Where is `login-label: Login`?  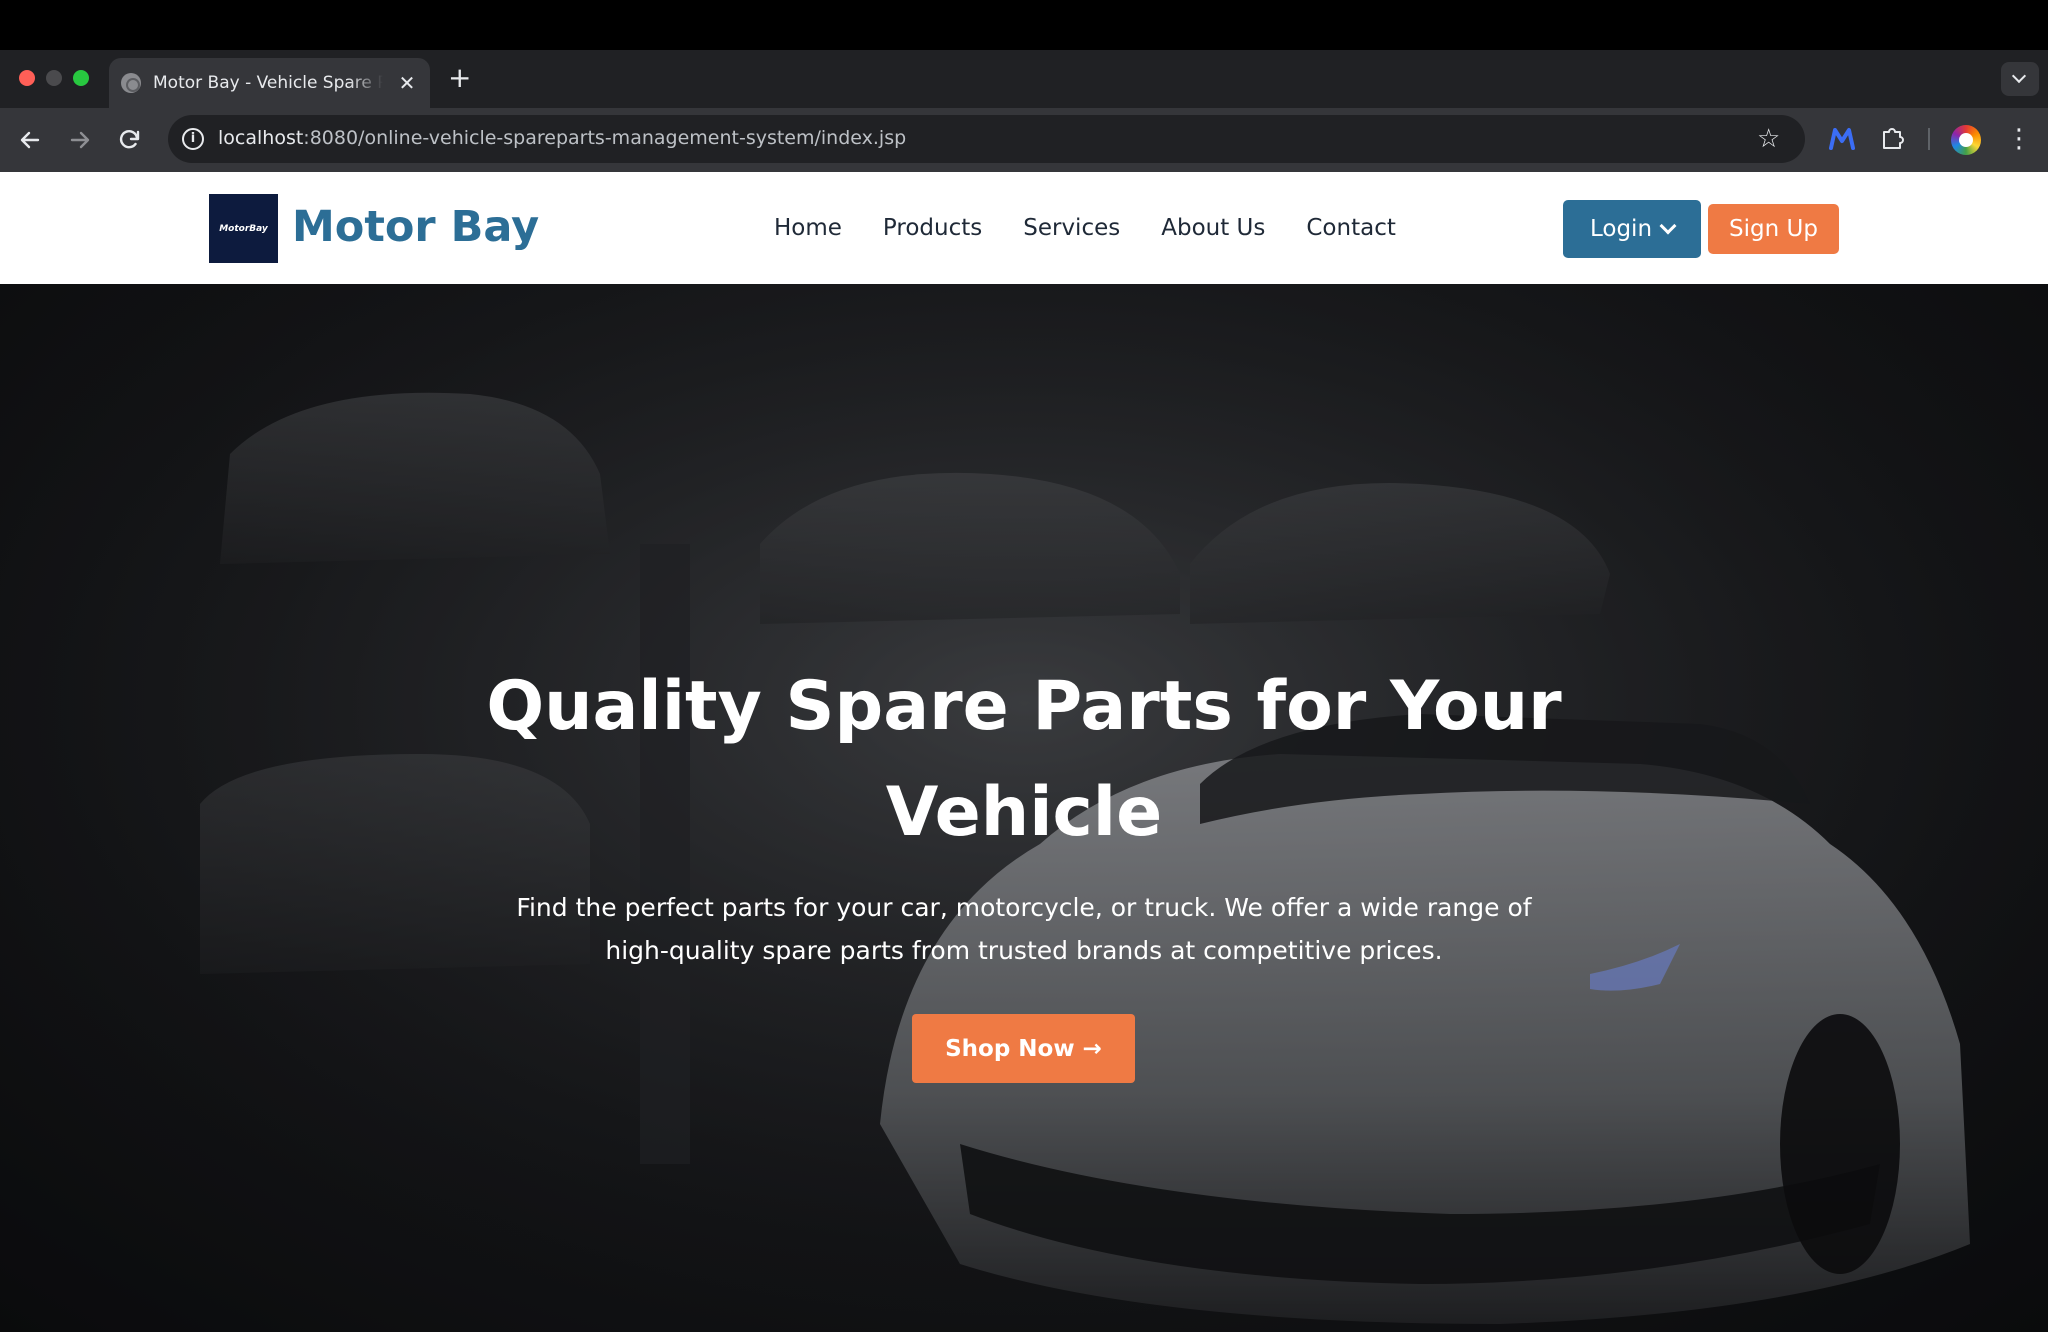
login-label: Login is located at coordinates (1621, 229).